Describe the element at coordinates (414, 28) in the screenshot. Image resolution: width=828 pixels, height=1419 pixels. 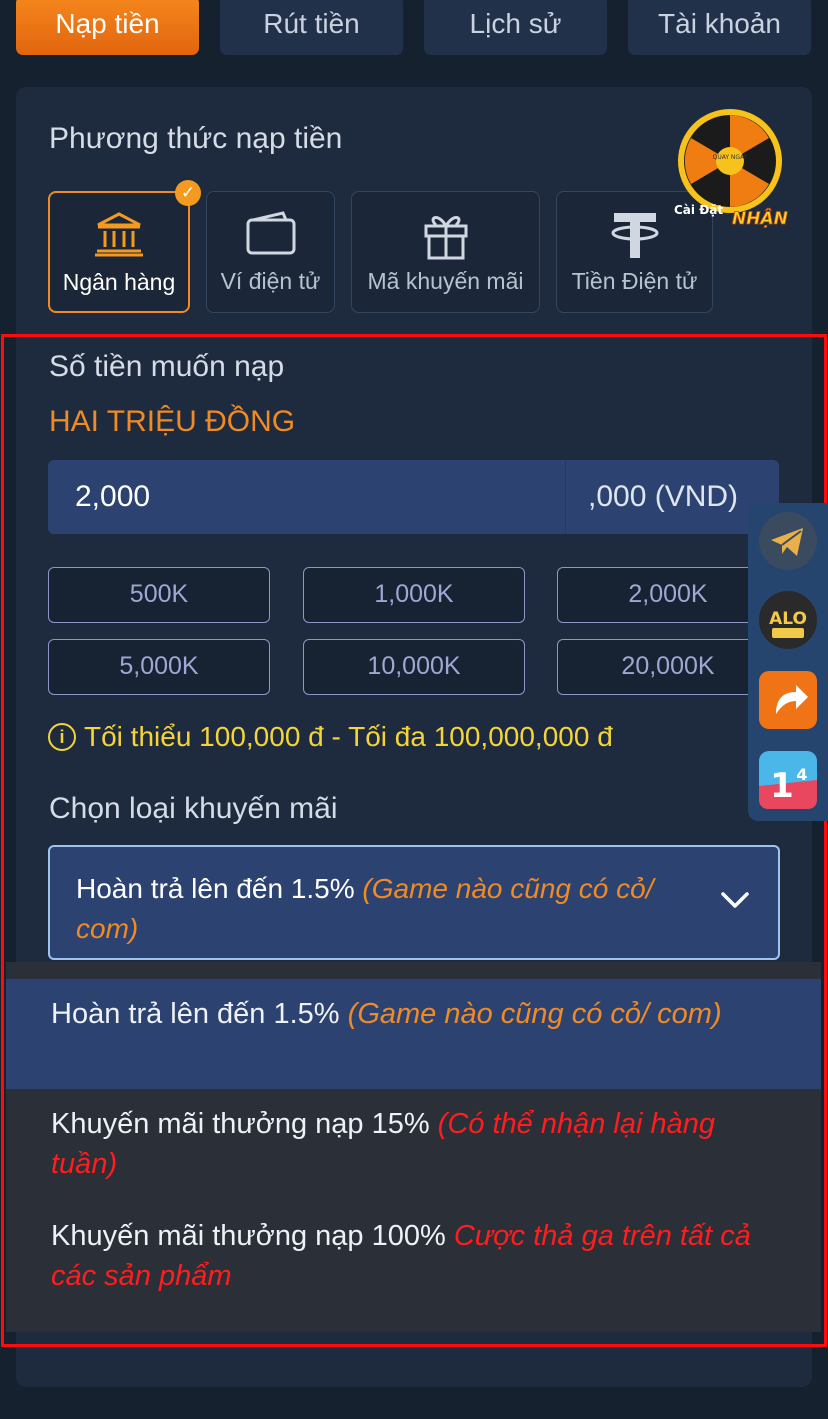
I see `top-tabs: Nạp tiền Rút tiền Lịch sử Tài khoản` at that location.